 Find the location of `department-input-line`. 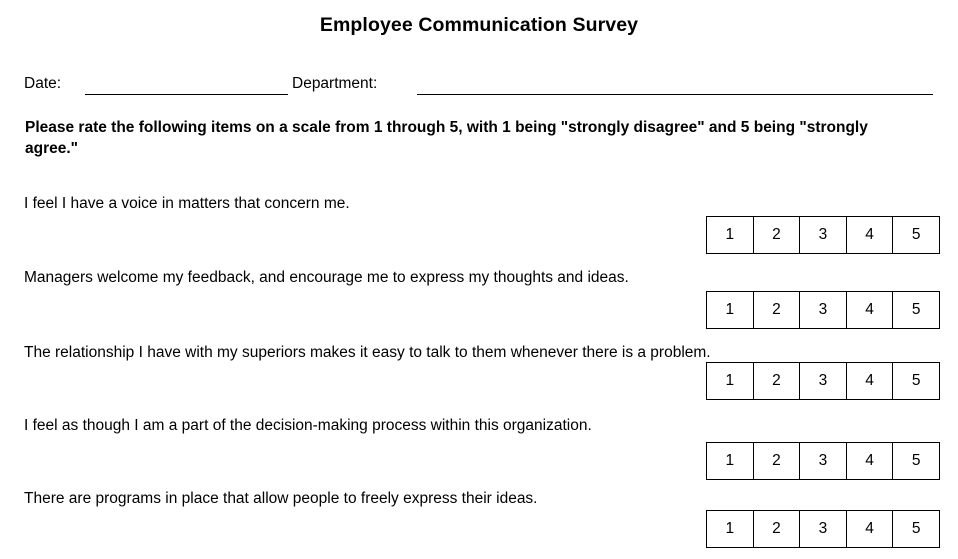

department-input-line is located at coordinates (675, 94).